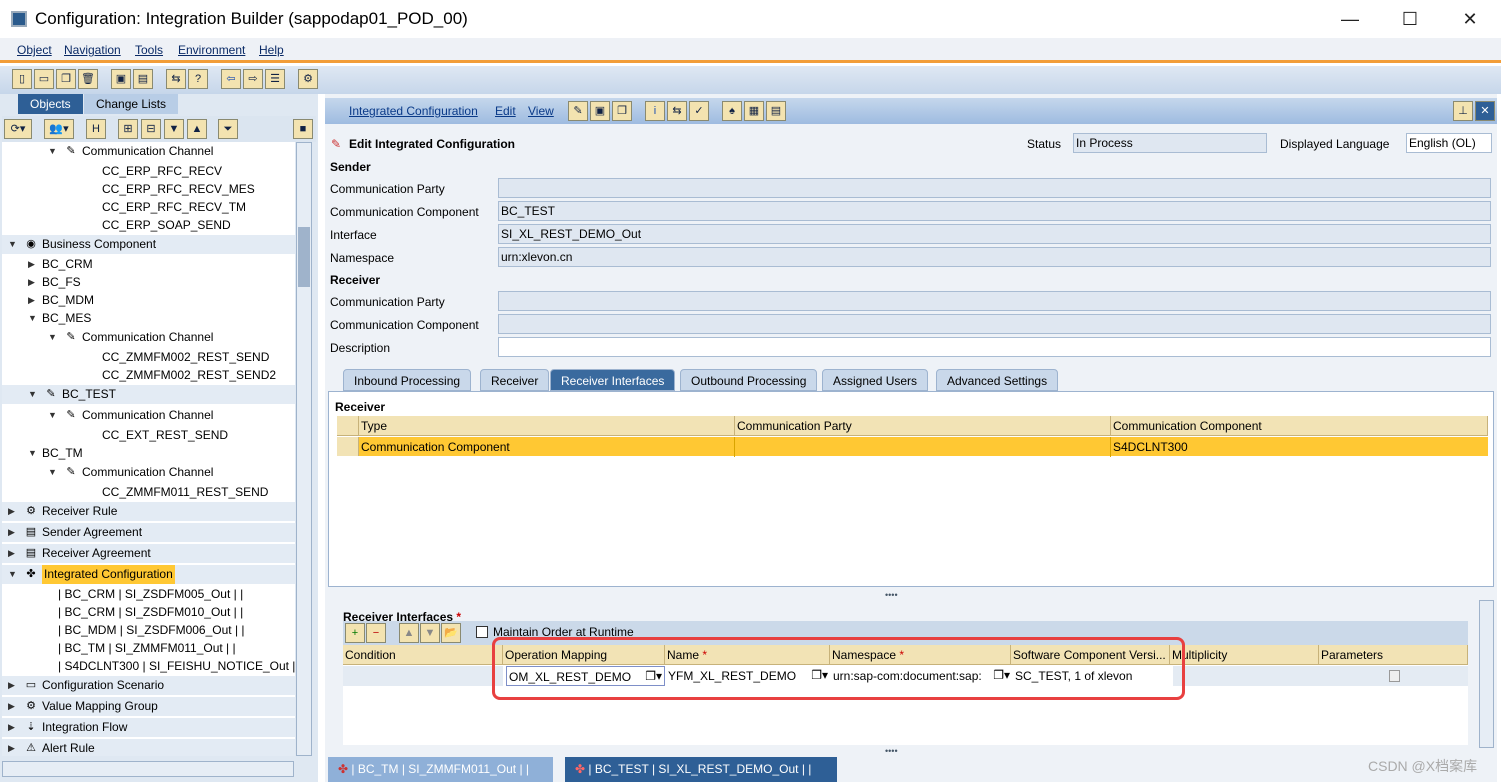  Describe the element at coordinates (304, 449) in the screenshot. I see `tree-scrollbar` at that location.